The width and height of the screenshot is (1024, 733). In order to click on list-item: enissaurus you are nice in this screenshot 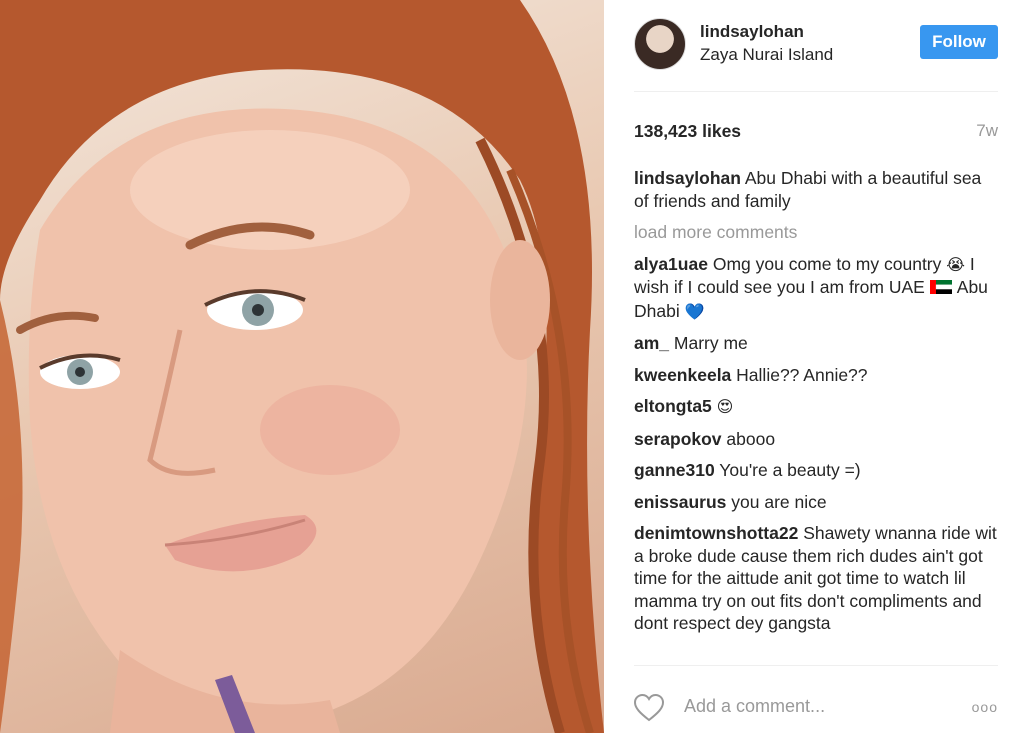, I will do `click(816, 502)`.